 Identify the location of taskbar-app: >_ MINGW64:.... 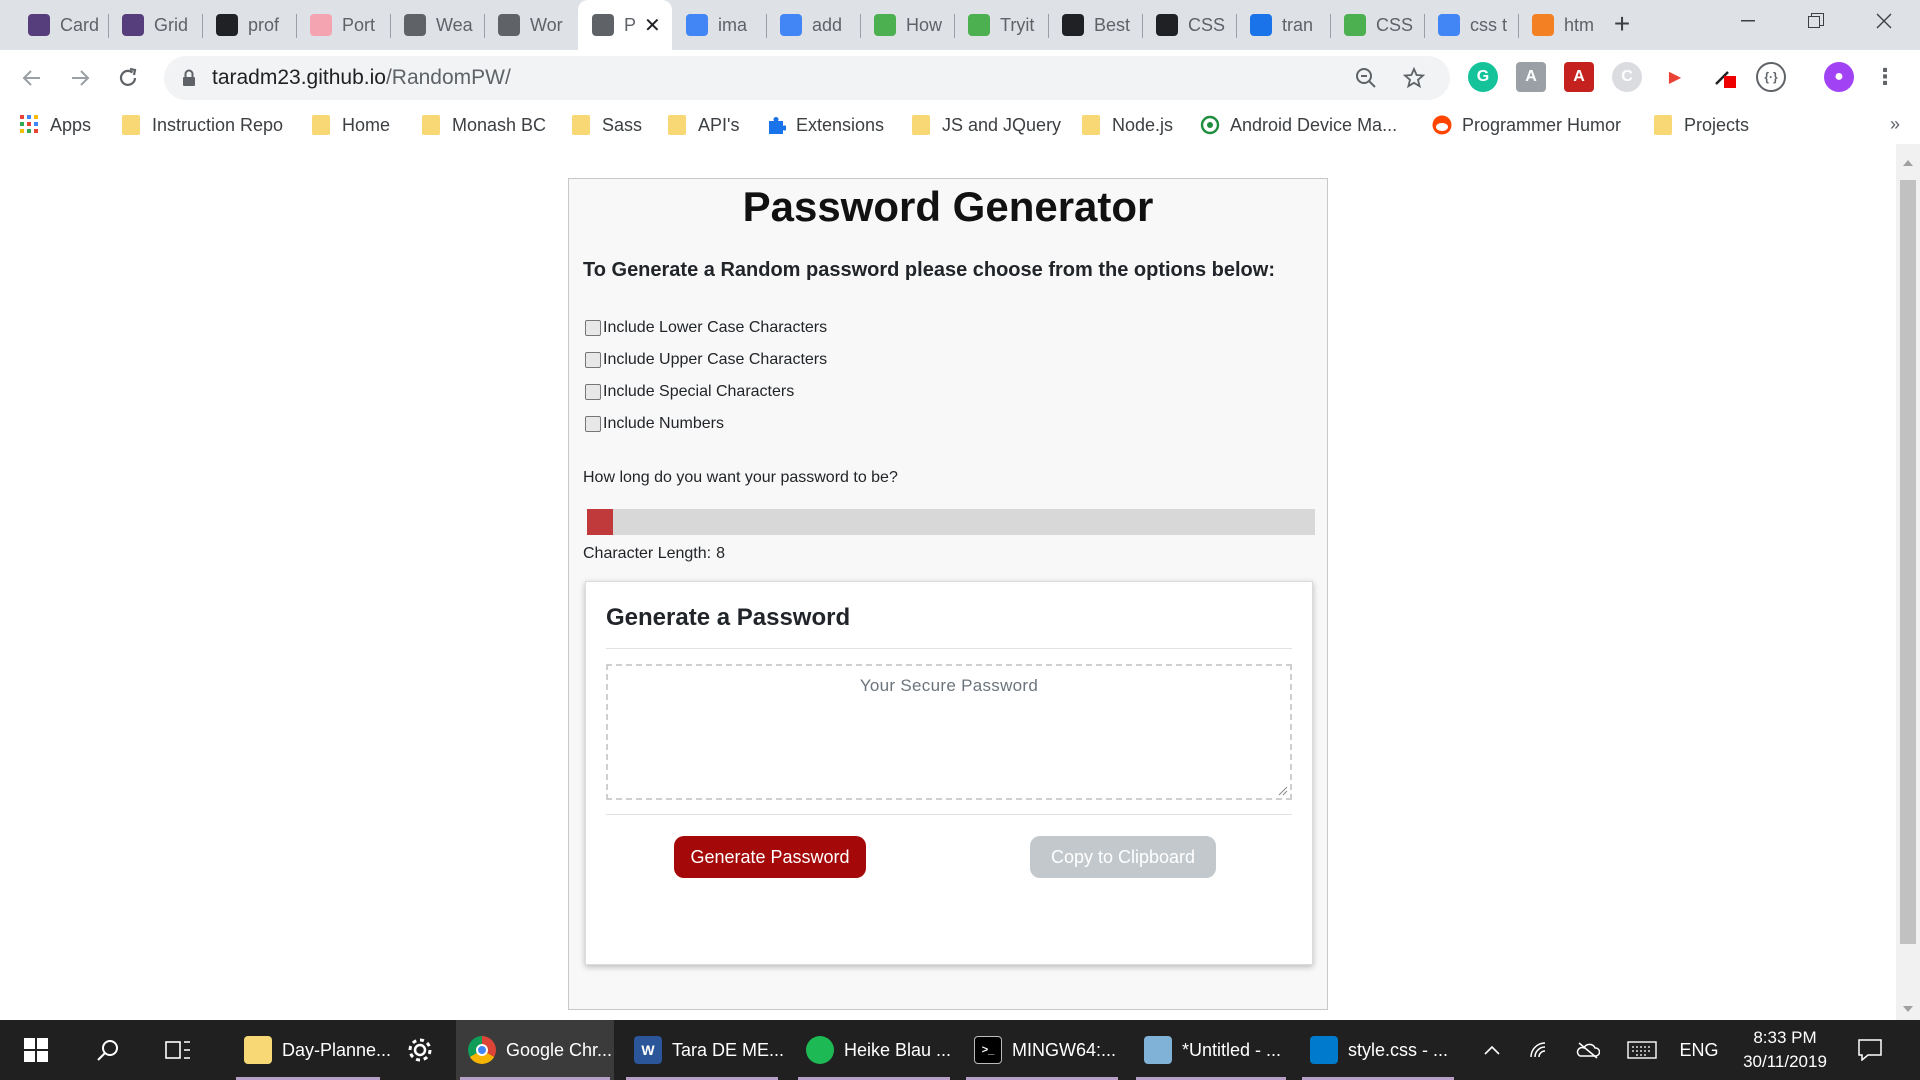
(1042, 1050).